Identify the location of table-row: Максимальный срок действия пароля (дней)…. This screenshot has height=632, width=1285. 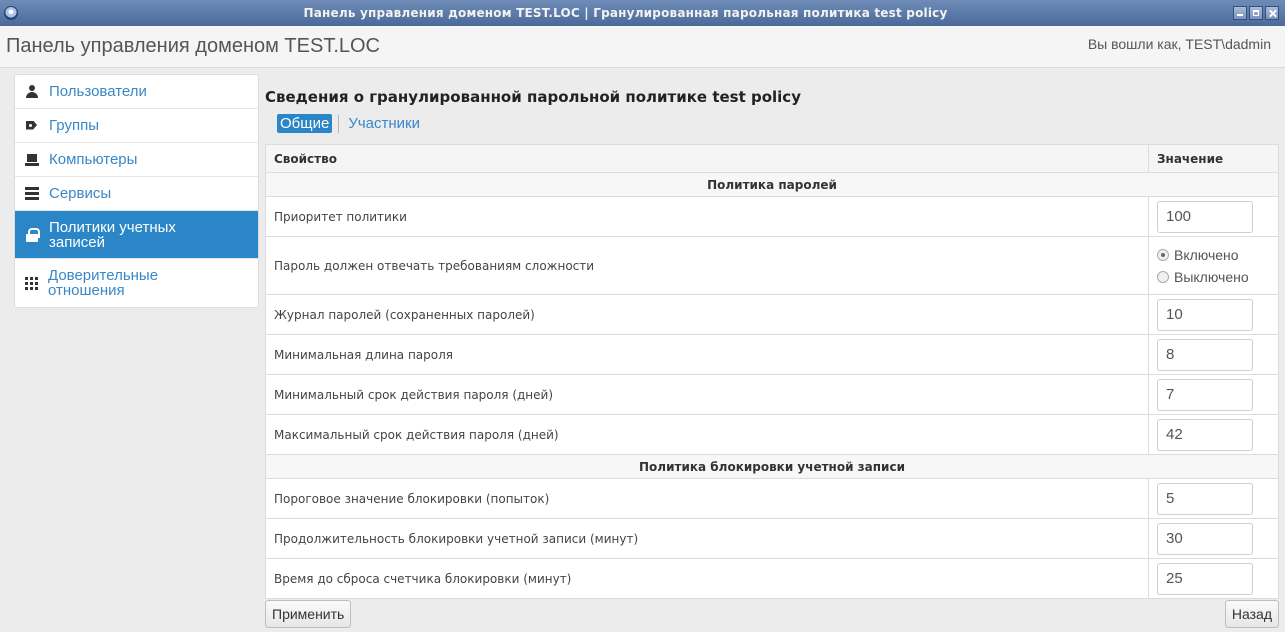
(772, 434).